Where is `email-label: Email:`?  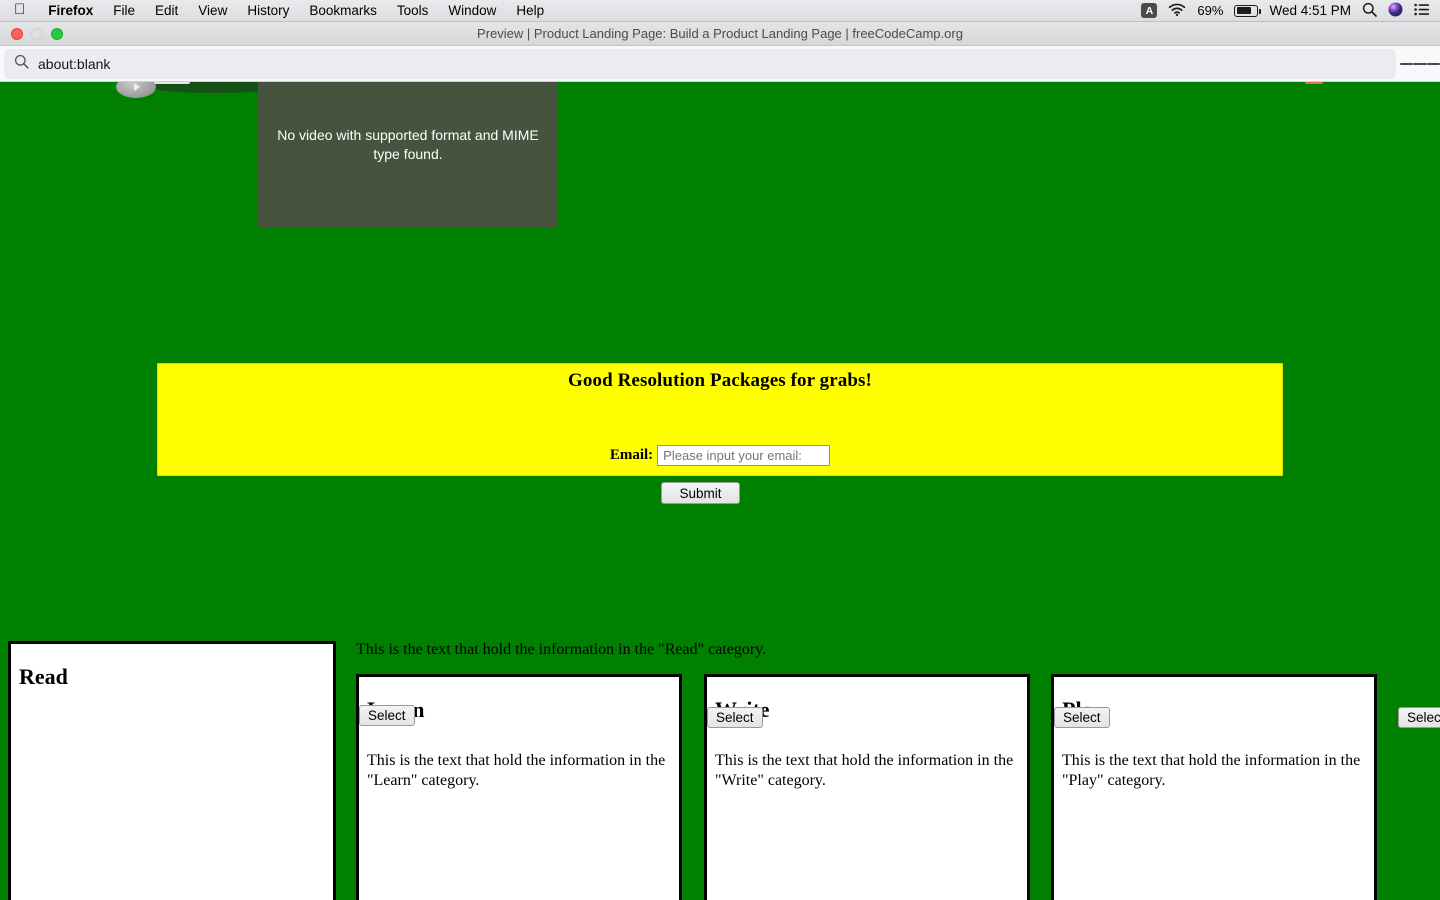
email-label: Email: is located at coordinates (631, 455).